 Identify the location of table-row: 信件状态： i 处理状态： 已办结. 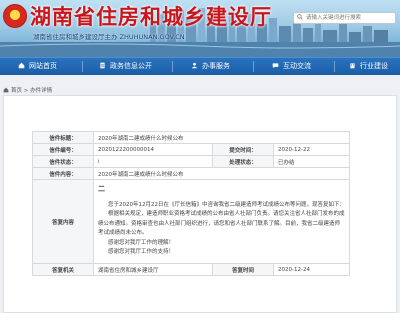
(191, 161).